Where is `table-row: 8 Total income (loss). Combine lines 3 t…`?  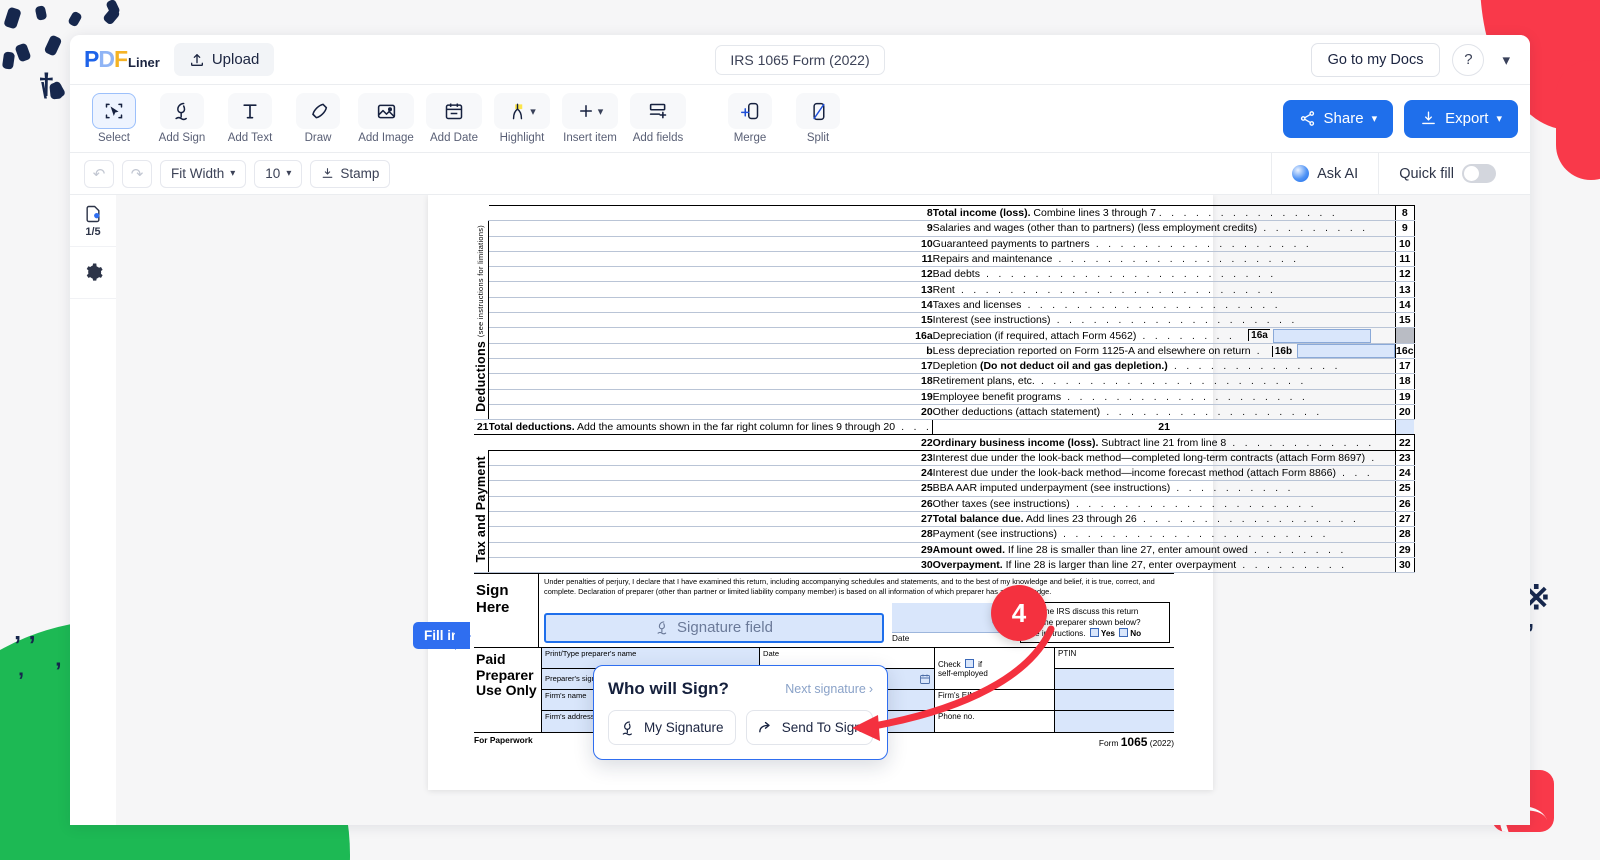
table-row: 8 Total income (loss). Combine lines 3 t… is located at coordinates (944, 213).